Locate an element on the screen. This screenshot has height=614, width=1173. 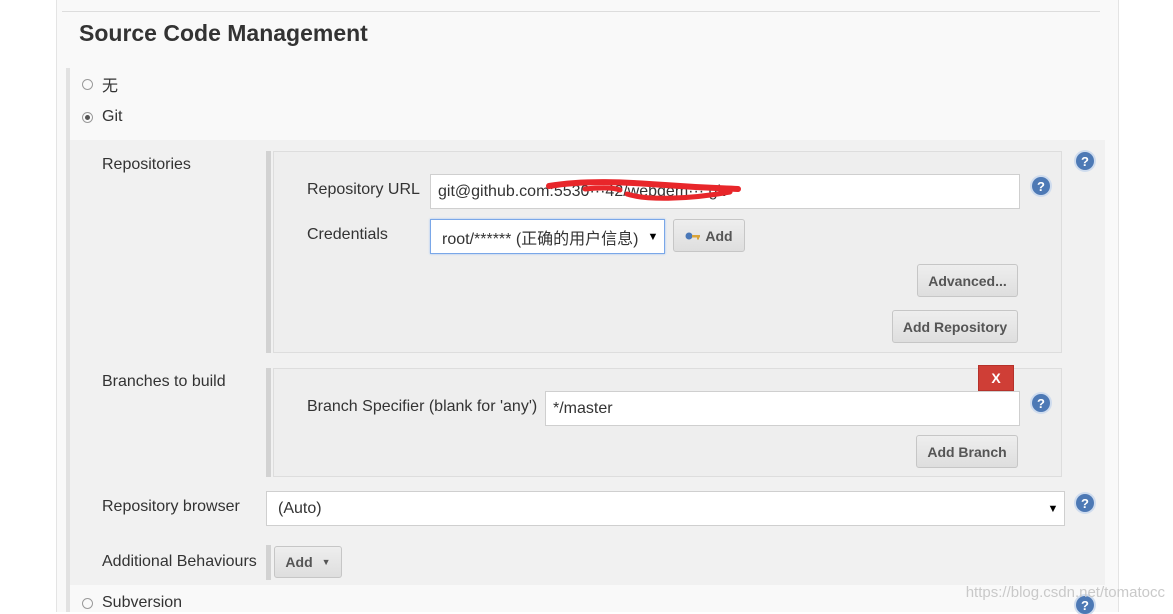
repository-url-input is located at coordinates (725, 191).